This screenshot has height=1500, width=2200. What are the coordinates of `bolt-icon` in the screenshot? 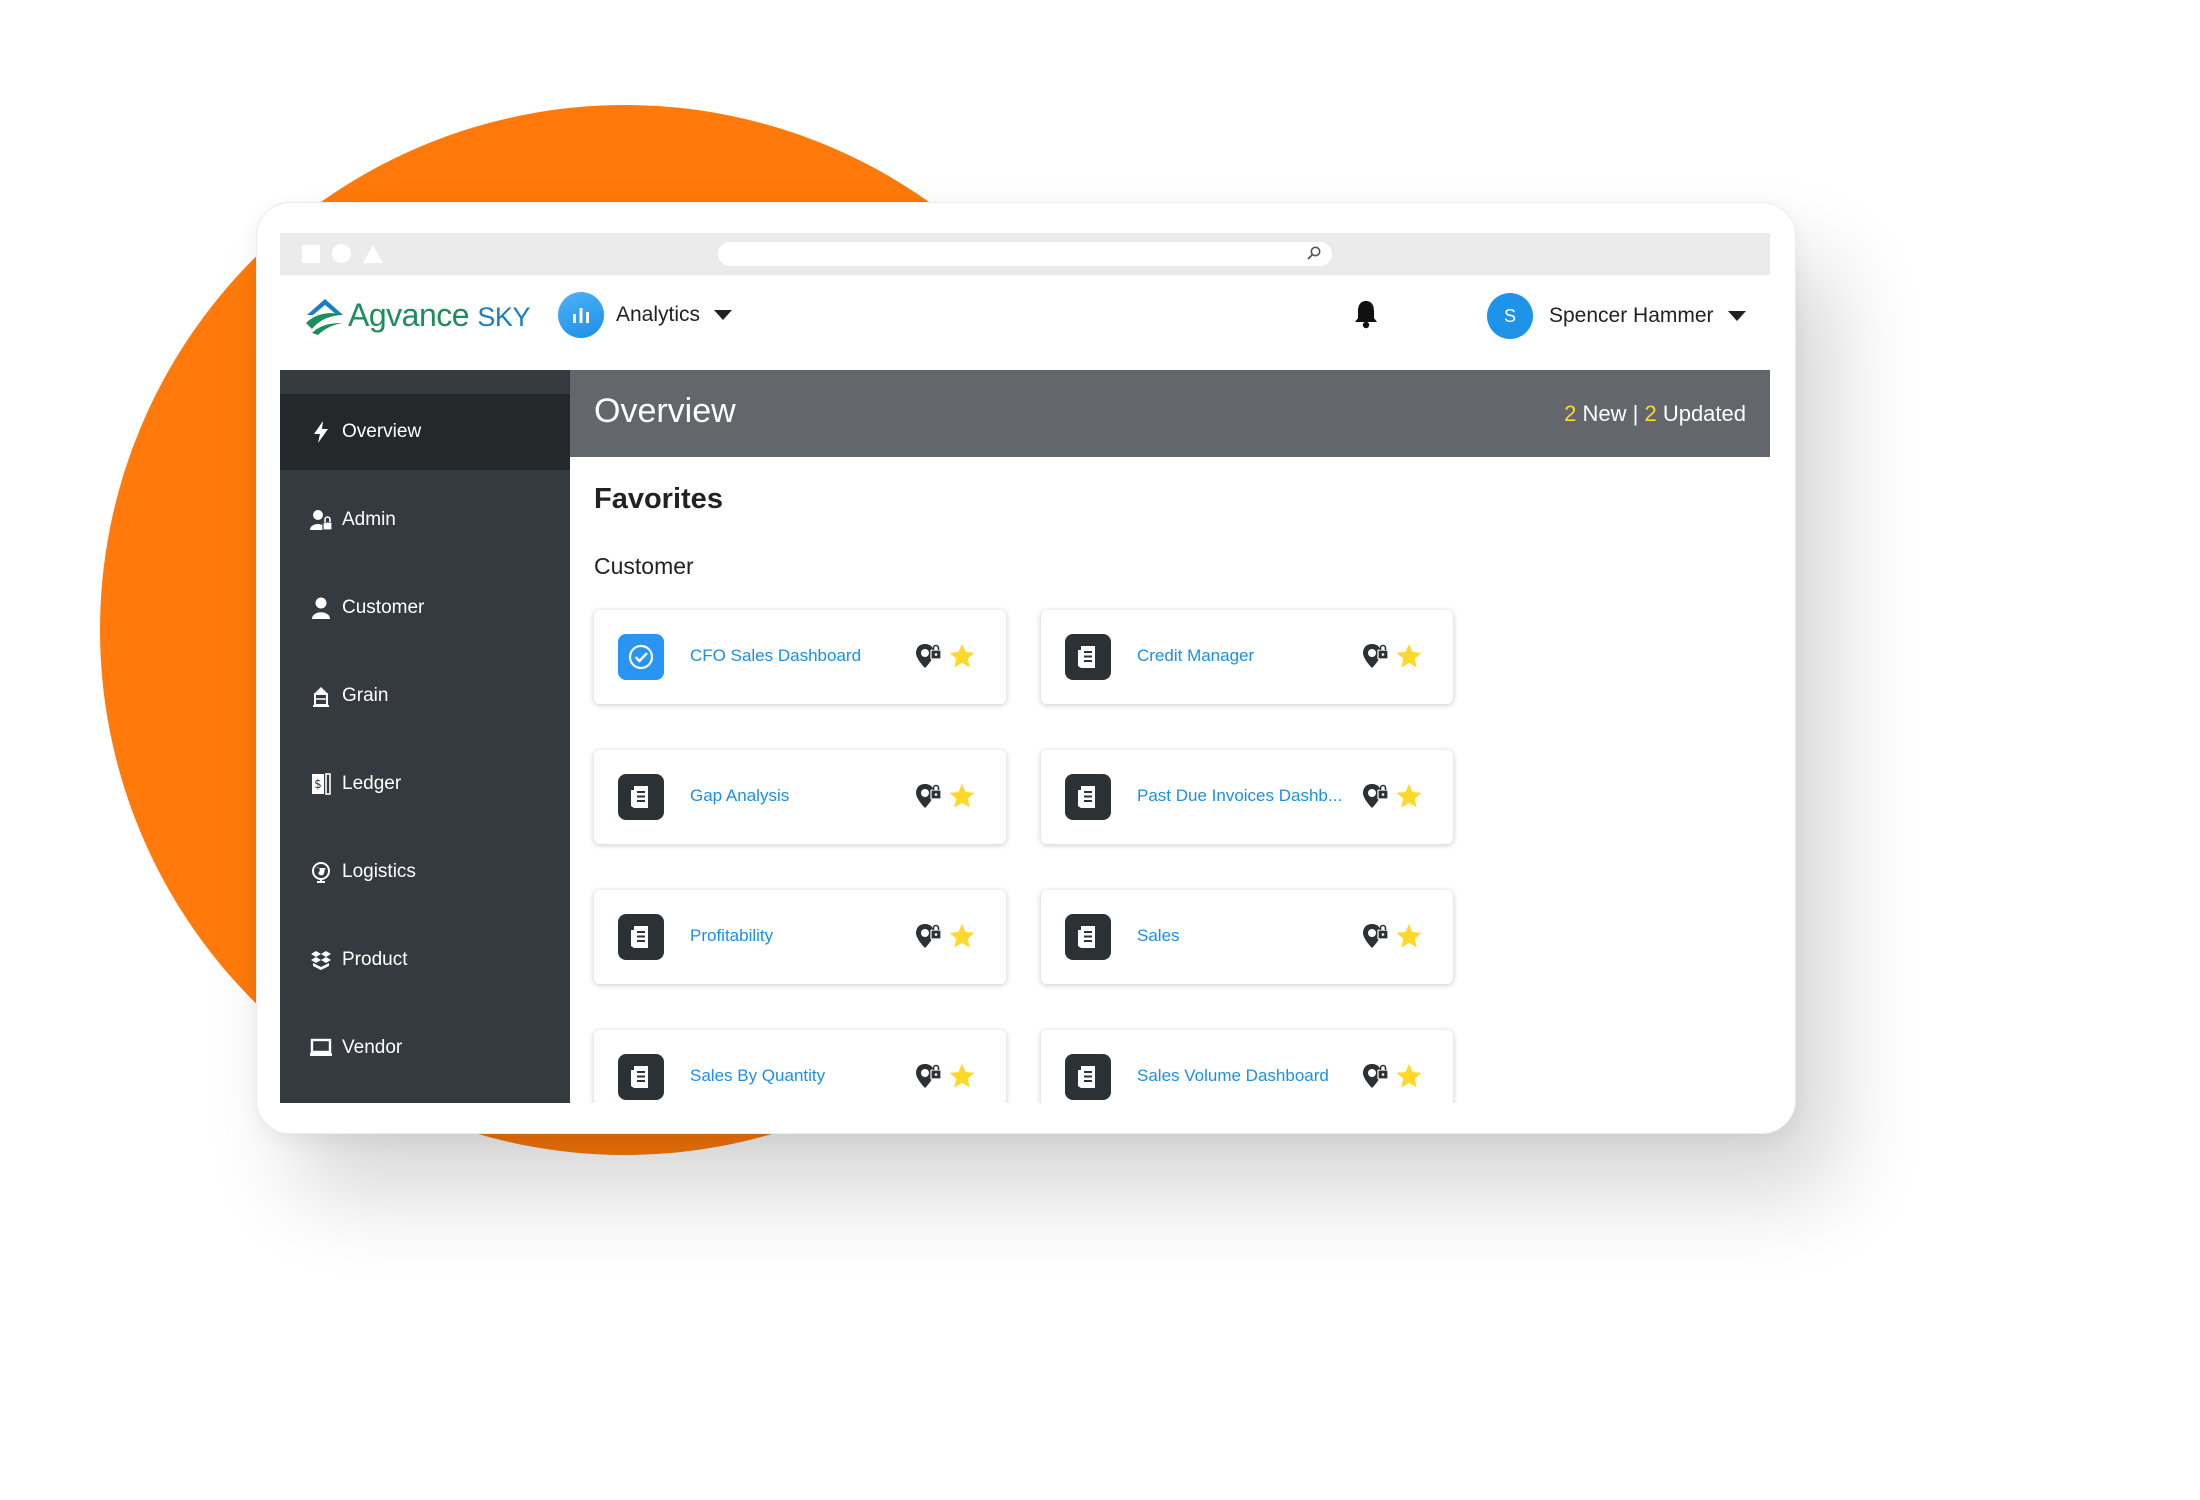 It's located at (321, 432).